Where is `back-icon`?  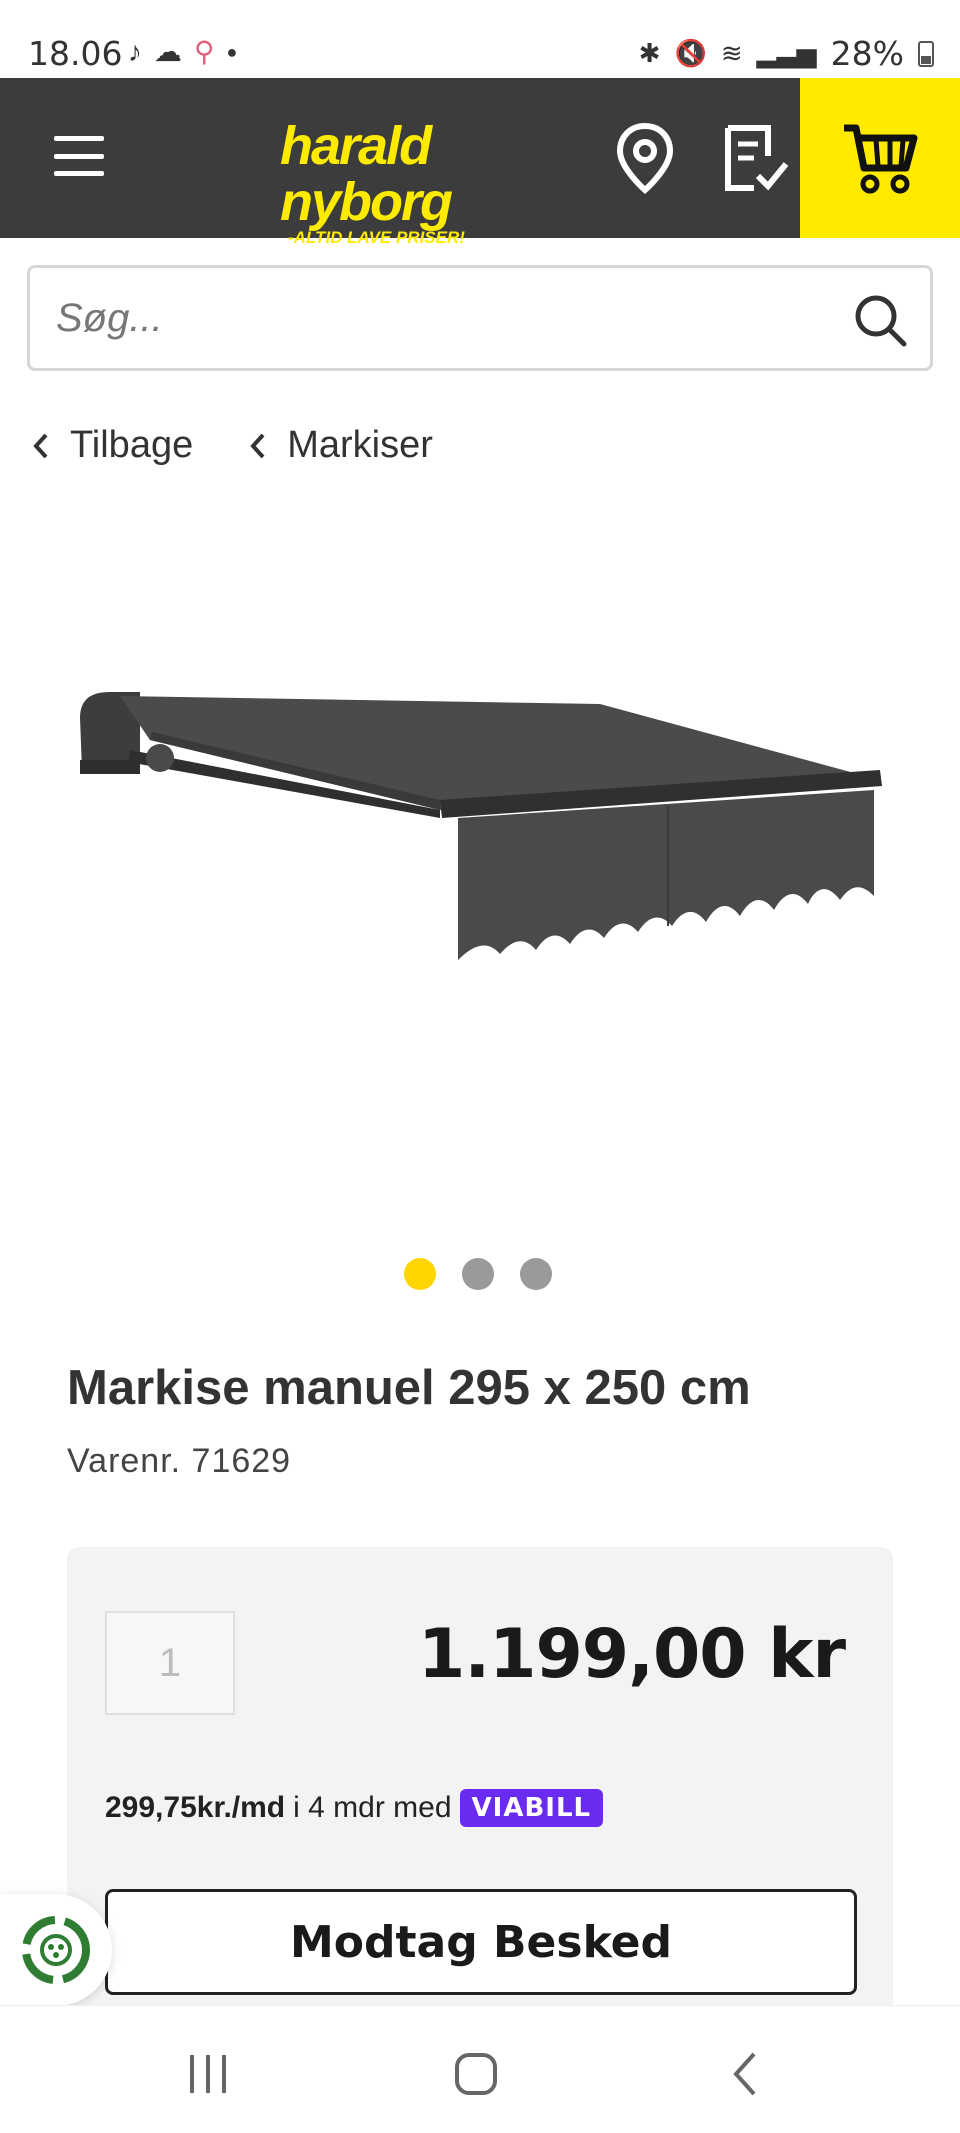 back-icon is located at coordinates (744, 2074).